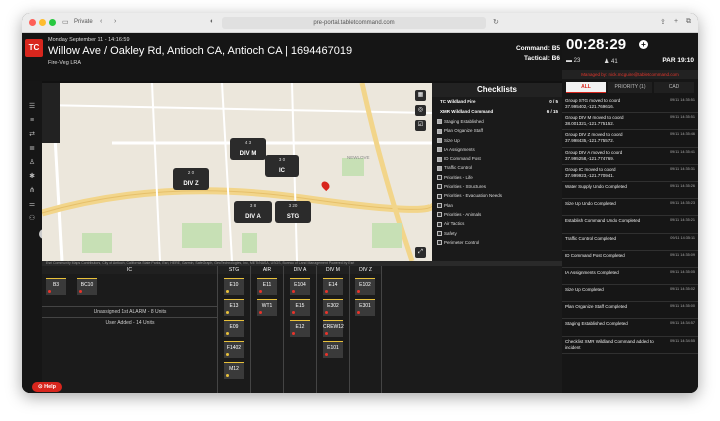 This screenshot has height=421, width=720. What do you see at coordinates (333, 286) in the screenshot?
I see `unit-card: E14` at bounding box center [333, 286].